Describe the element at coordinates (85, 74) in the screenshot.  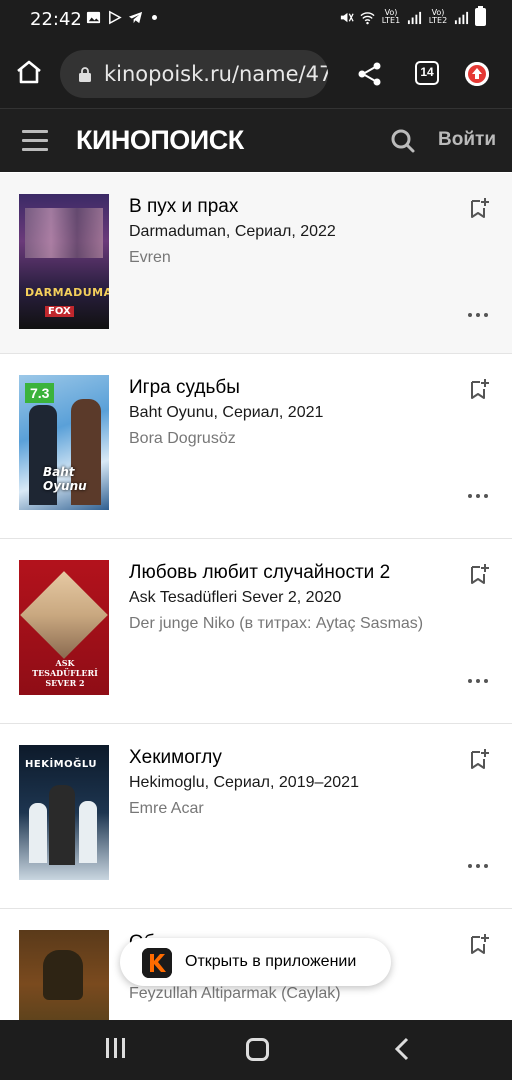
I see `lock-icon` at that location.